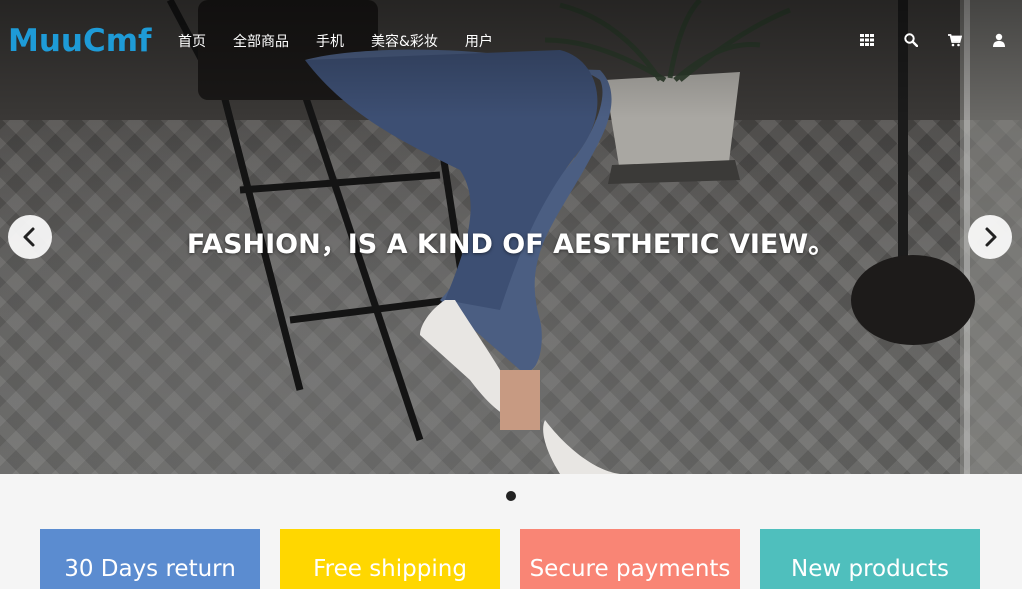  What do you see at coordinates (511, 244) in the screenshot?
I see `hero-caption: FASHION，IS A KIND OF AESTHETIC VIEW。` at bounding box center [511, 244].